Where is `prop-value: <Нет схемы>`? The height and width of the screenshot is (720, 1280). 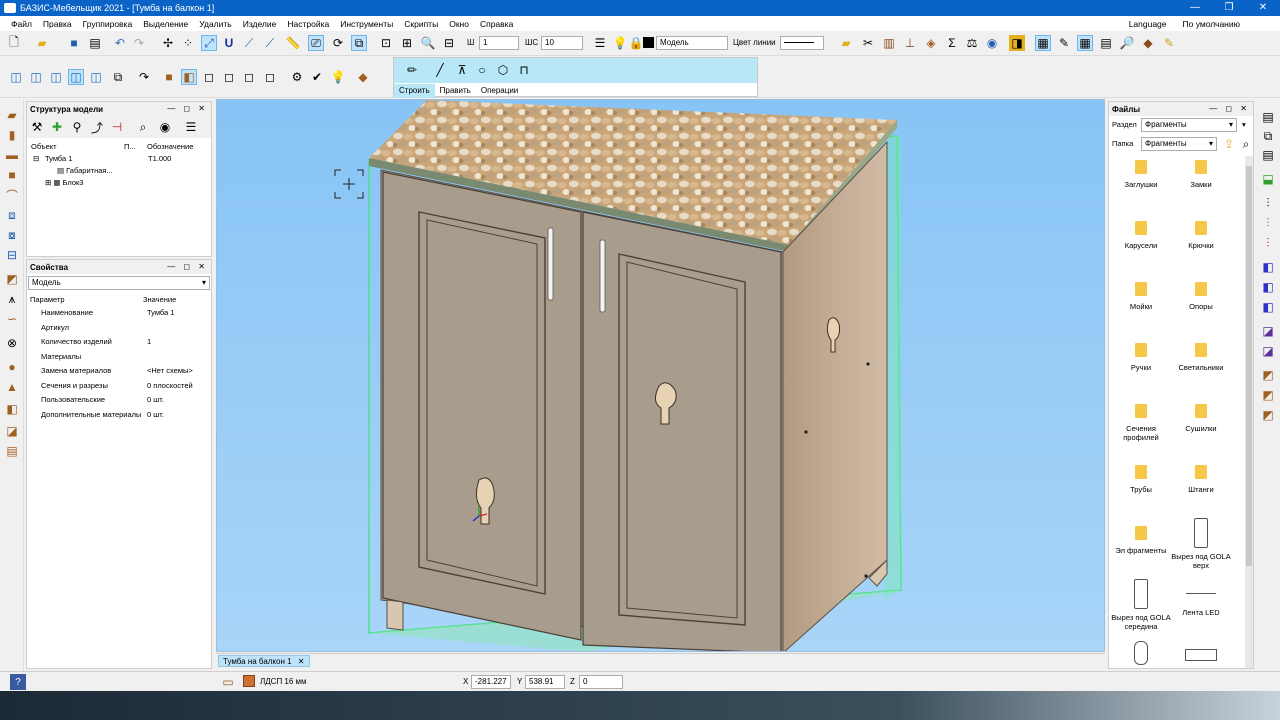
prop-value: <Нет схемы> is located at coordinates (170, 371).